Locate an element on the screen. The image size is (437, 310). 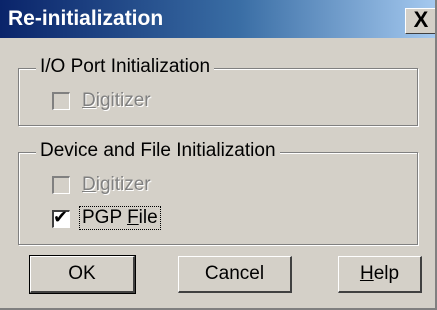
ok-button: OK is located at coordinates (82, 274).